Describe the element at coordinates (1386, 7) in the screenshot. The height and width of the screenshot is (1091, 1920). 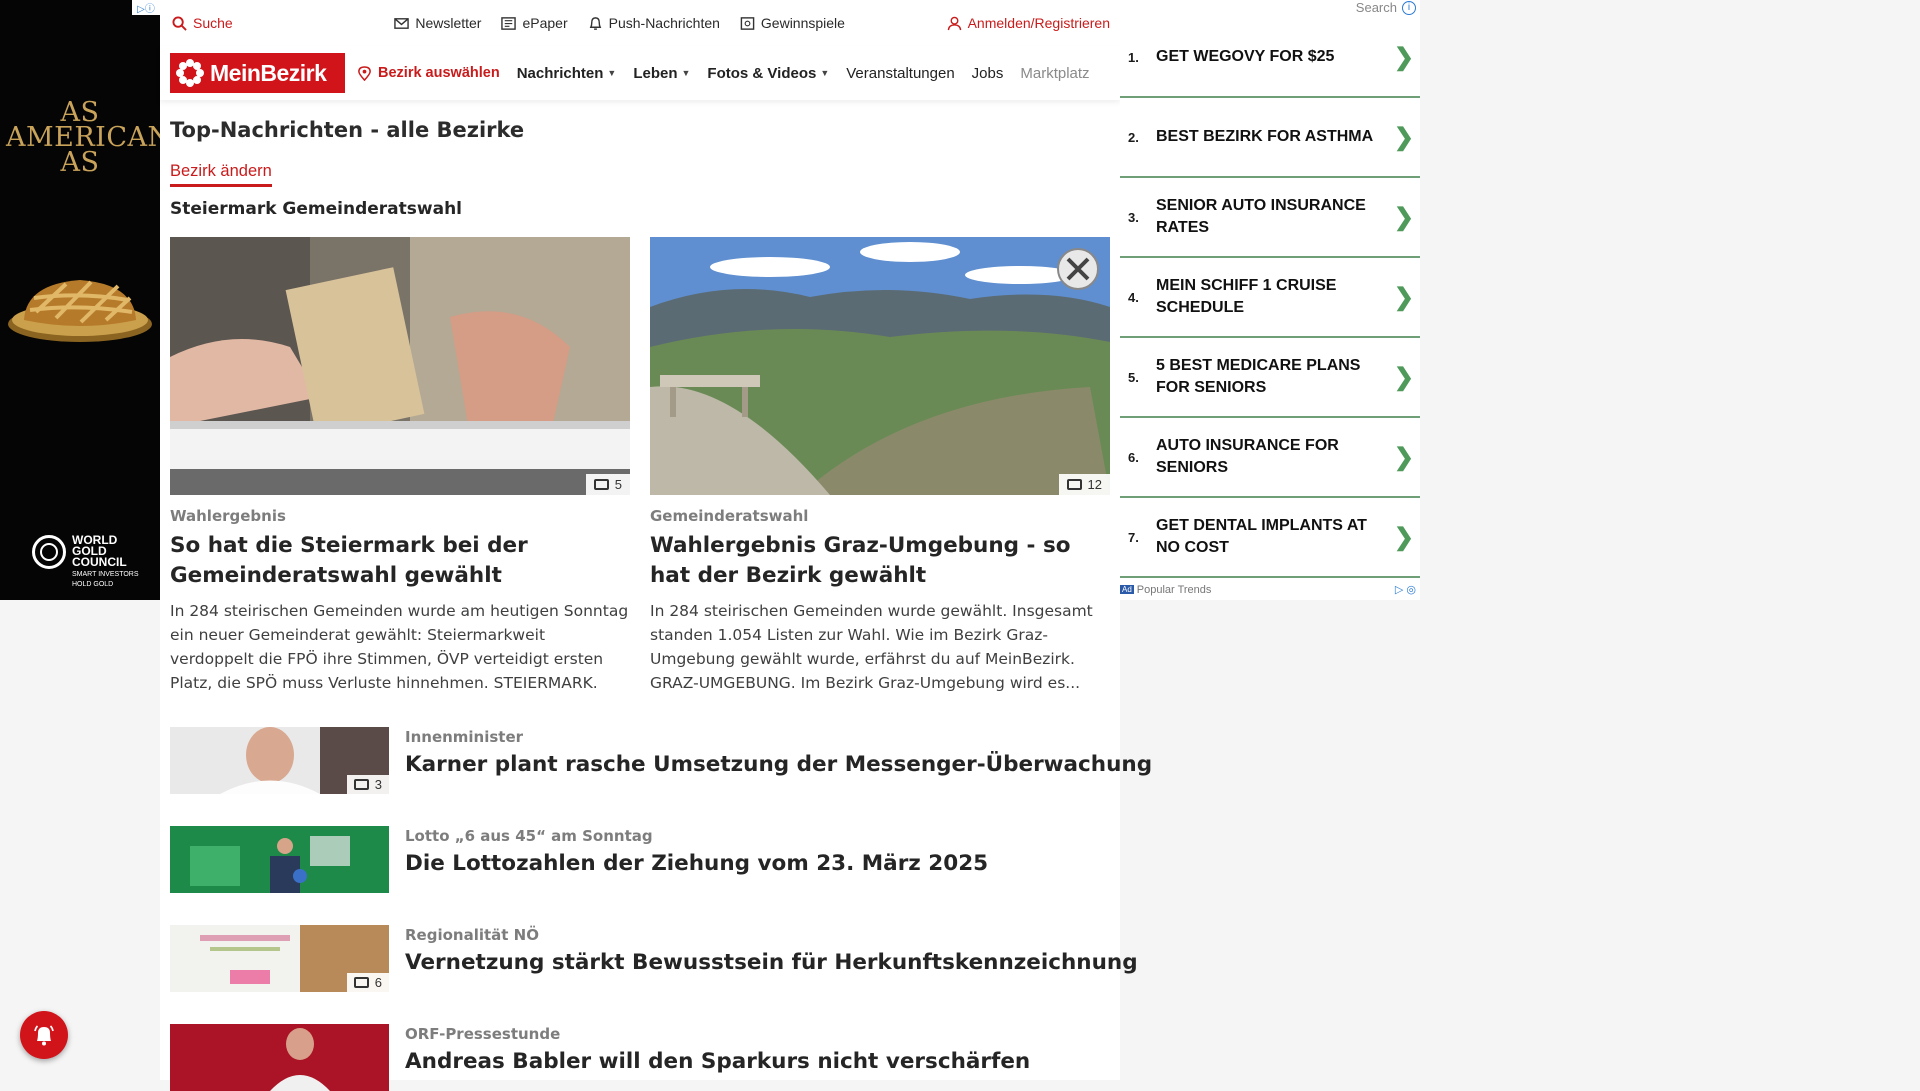
I see `ad-search-label: Search i` at that location.